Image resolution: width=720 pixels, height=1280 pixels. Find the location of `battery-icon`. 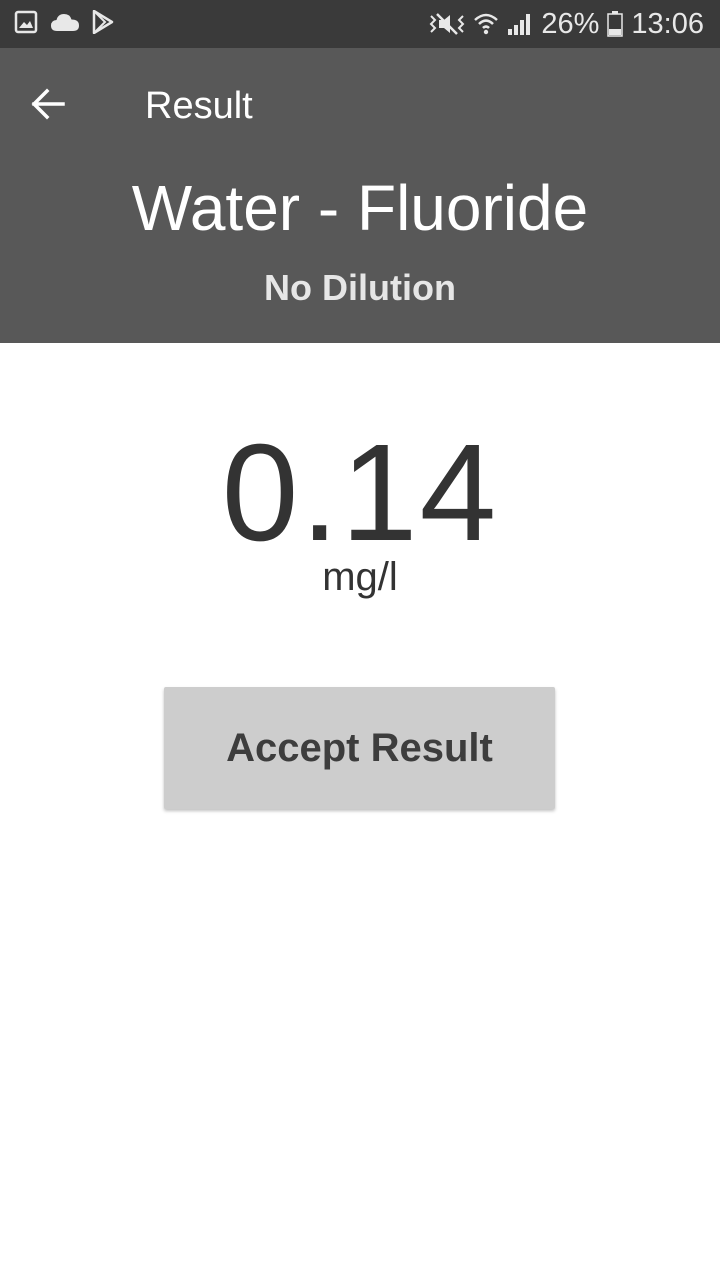

battery-icon is located at coordinates (615, 24).